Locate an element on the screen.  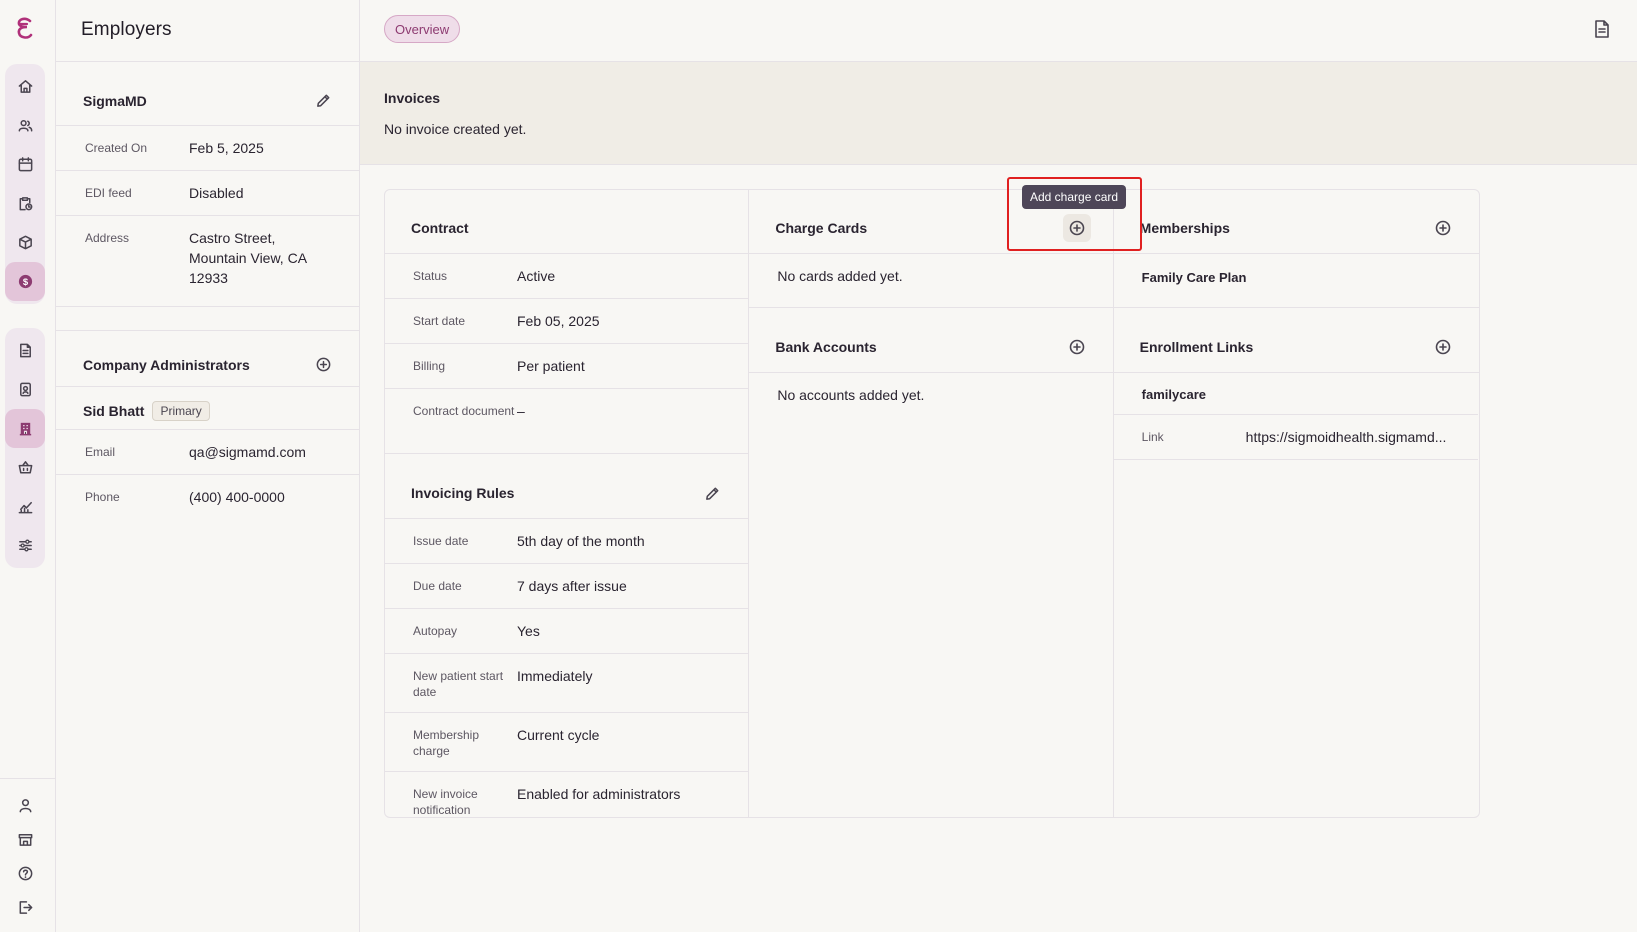
nav-inventory is located at coordinates (25, 242).